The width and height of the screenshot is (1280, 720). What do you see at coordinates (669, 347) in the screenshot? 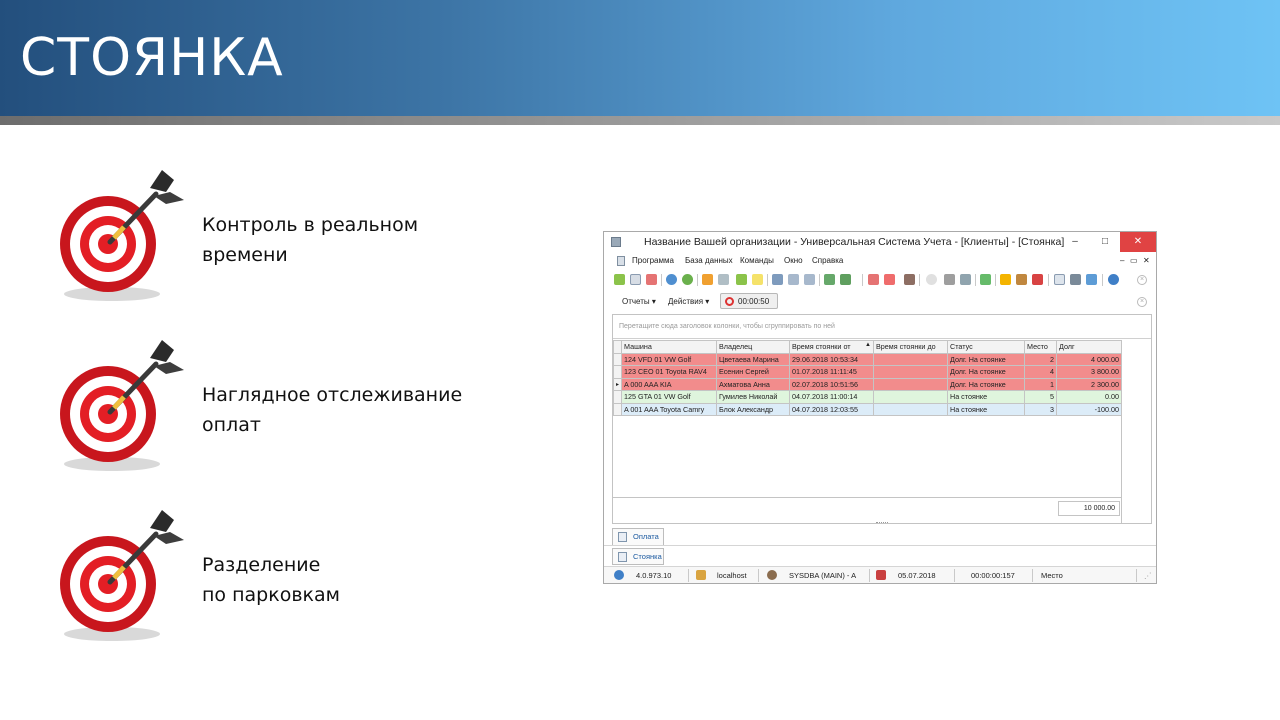
I see `column-header-car: Машина` at bounding box center [669, 347].